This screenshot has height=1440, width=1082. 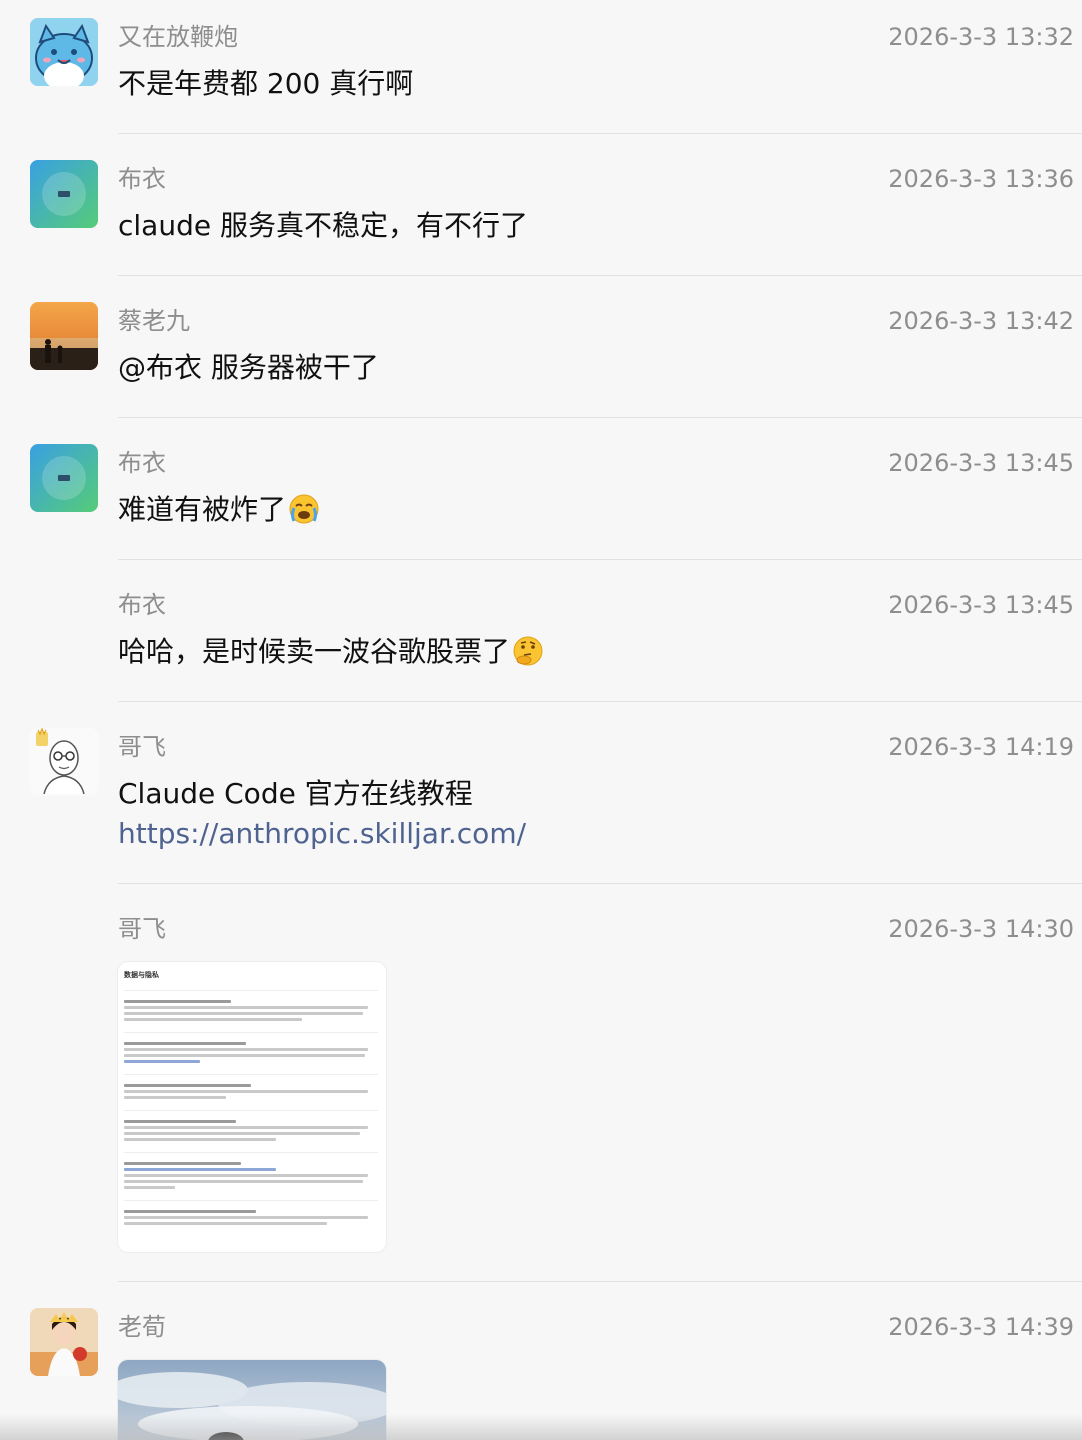 I want to click on message-content: 难道有被炸了, so click(x=219, y=510).